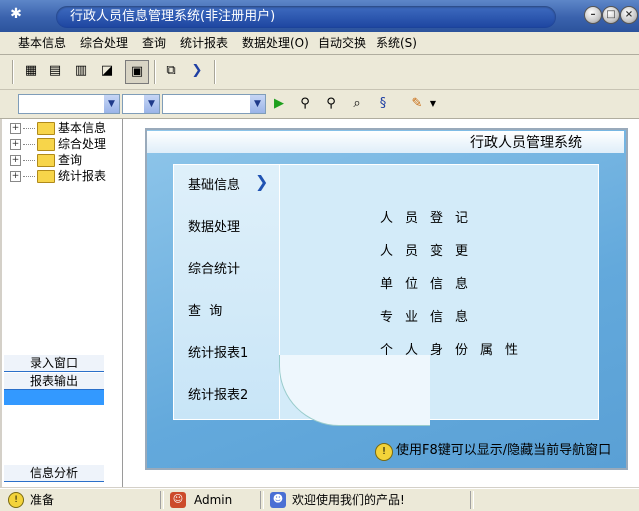 The image size is (639, 511). I want to click on user-icon: ☺, so click(178, 500).